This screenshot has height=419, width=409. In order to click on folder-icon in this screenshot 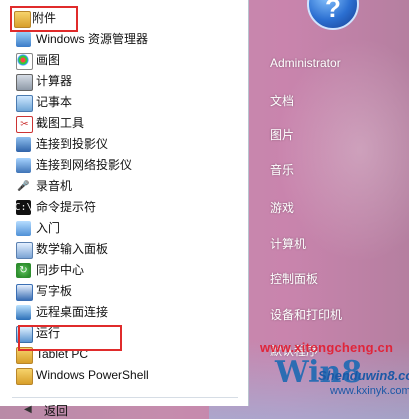, I will do `click(24, 376)`.